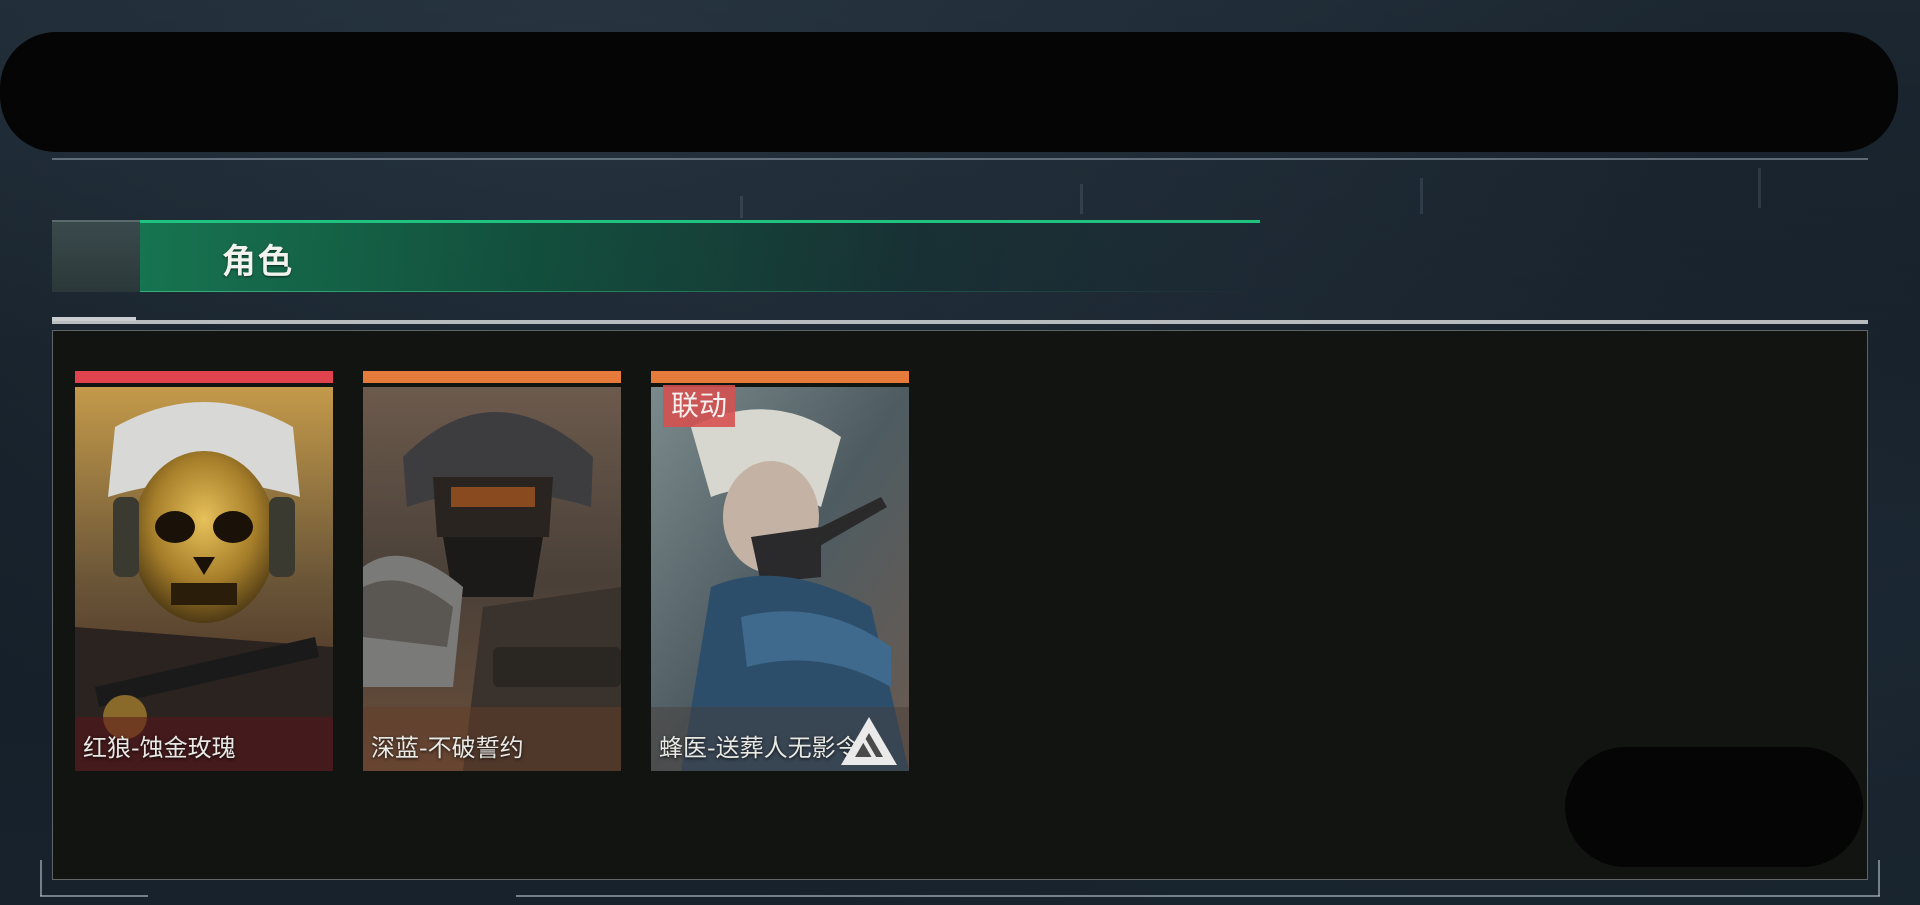 The width and height of the screenshot is (1920, 905). I want to click on header-divider, so click(960, 159).